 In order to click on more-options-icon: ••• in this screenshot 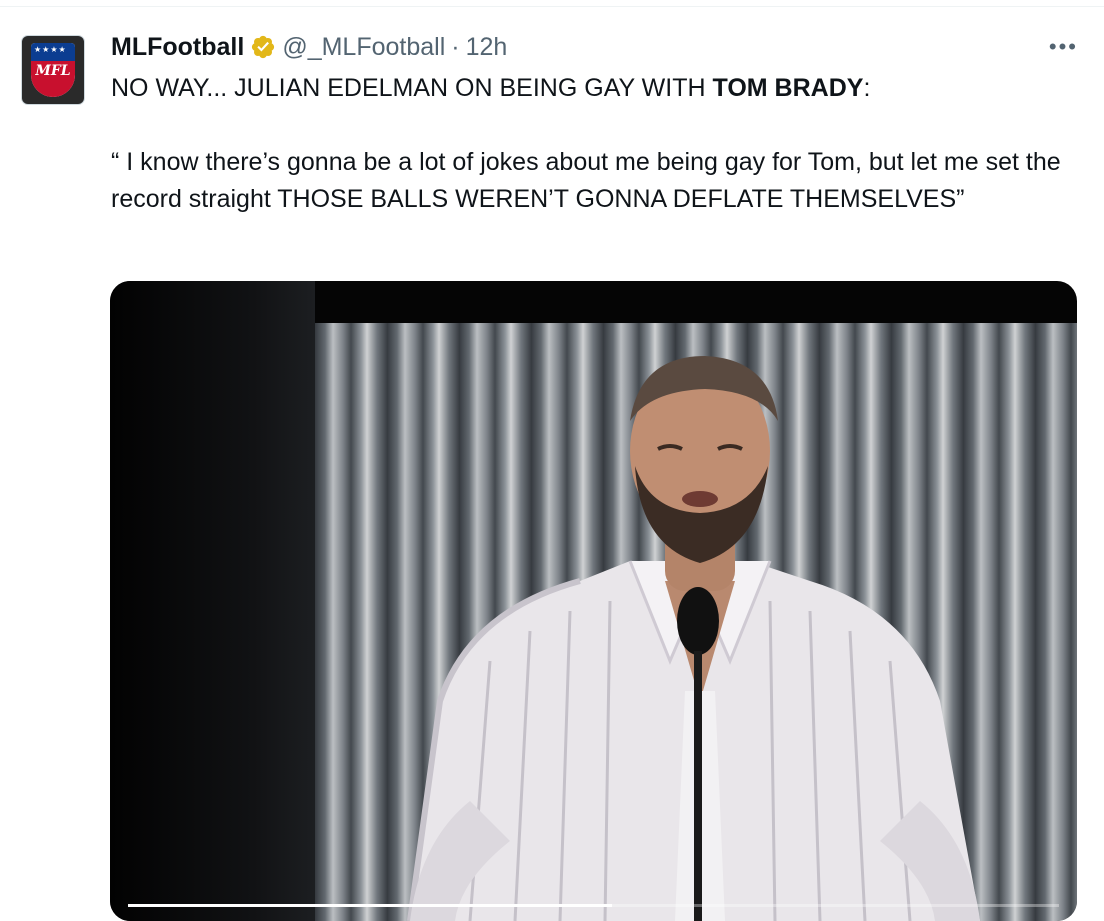, I will do `click(1063, 47)`.